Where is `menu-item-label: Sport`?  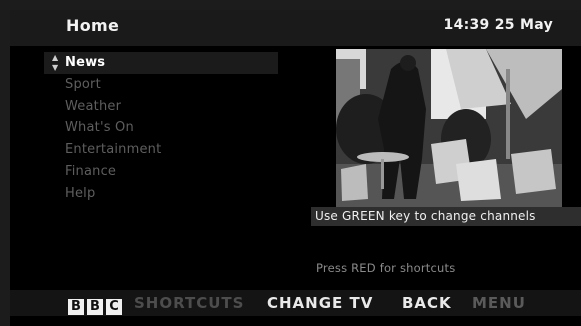
menu-item-label: Sport is located at coordinates (83, 84).